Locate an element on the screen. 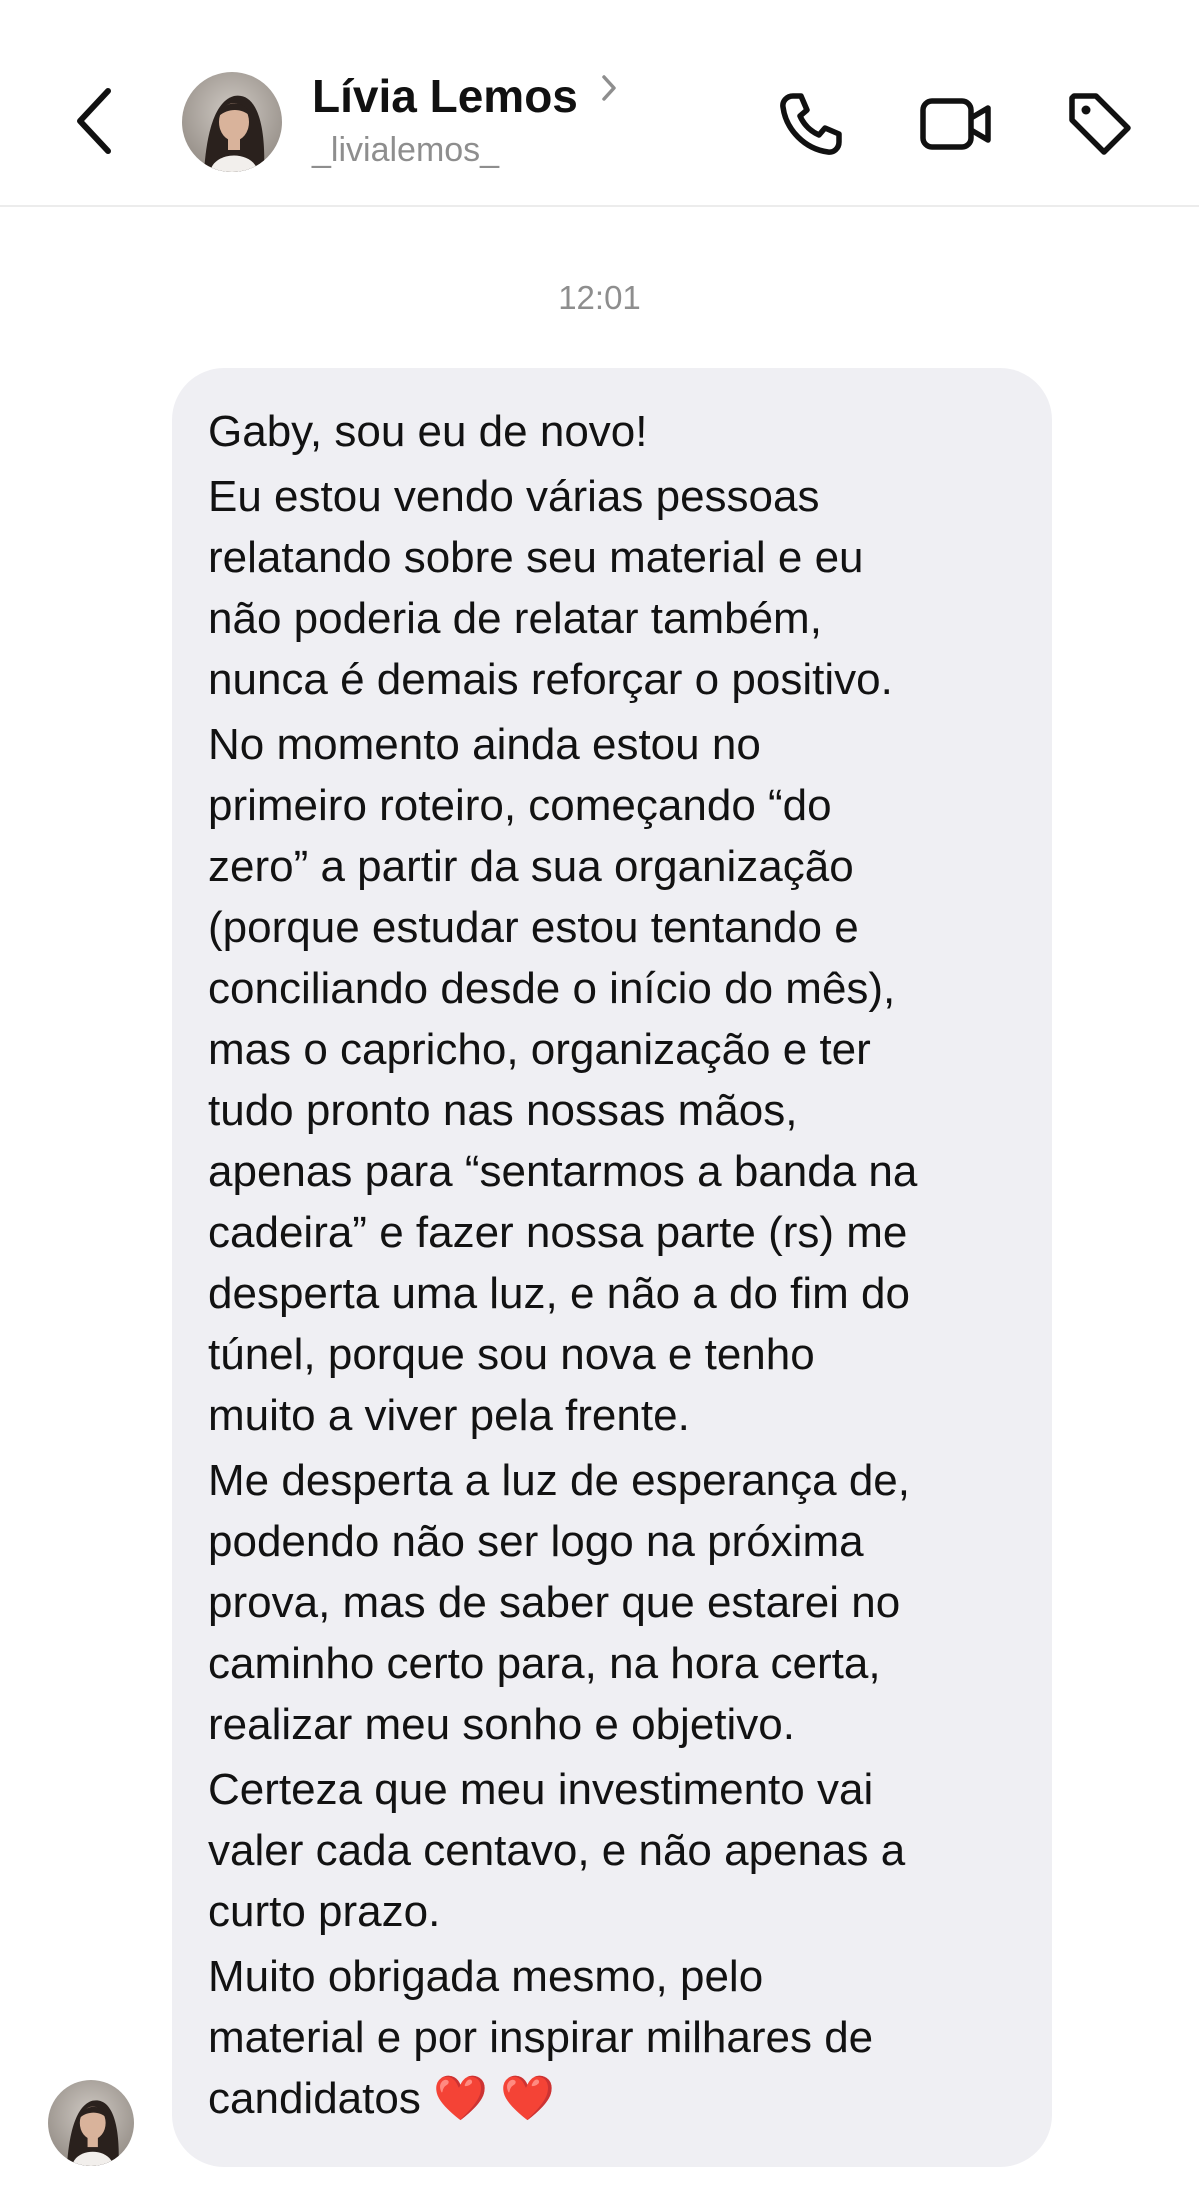 Image resolution: width=1199 pixels, height=2193 pixels. contact-avatar is located at coordinates (232, 122).